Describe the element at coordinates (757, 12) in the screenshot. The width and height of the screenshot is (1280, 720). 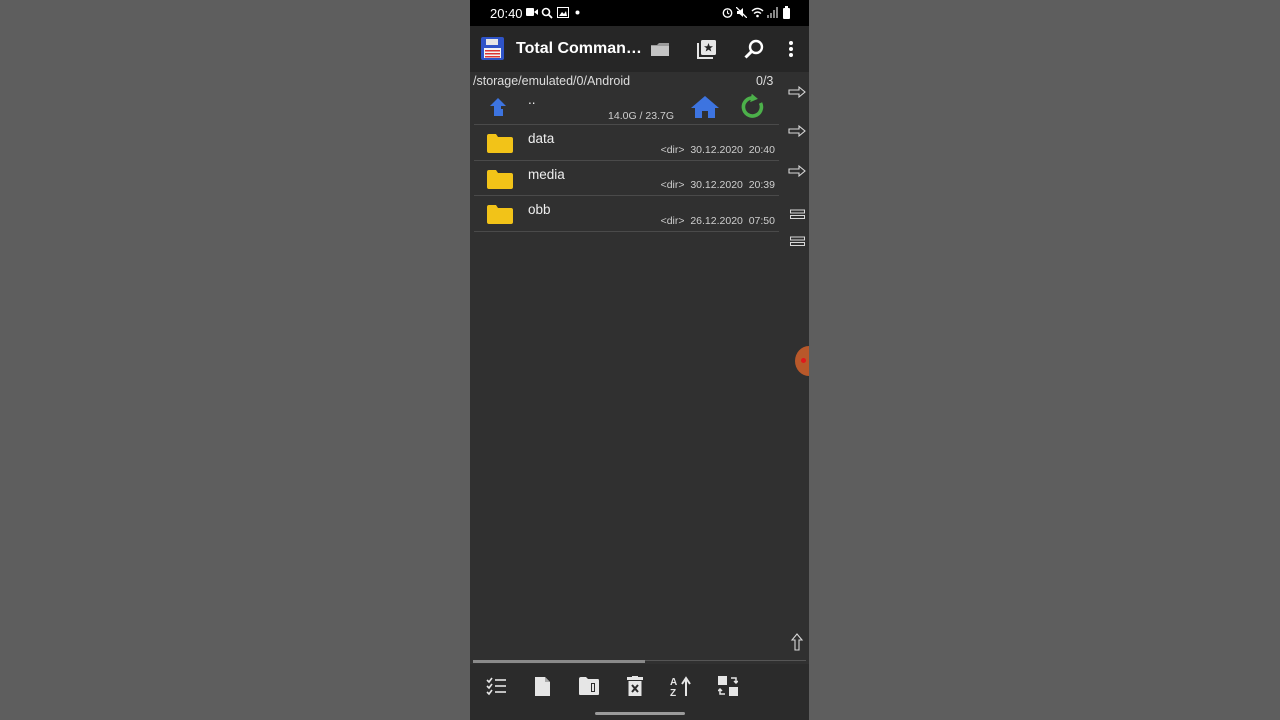
I see `wifi-icon` at that location.